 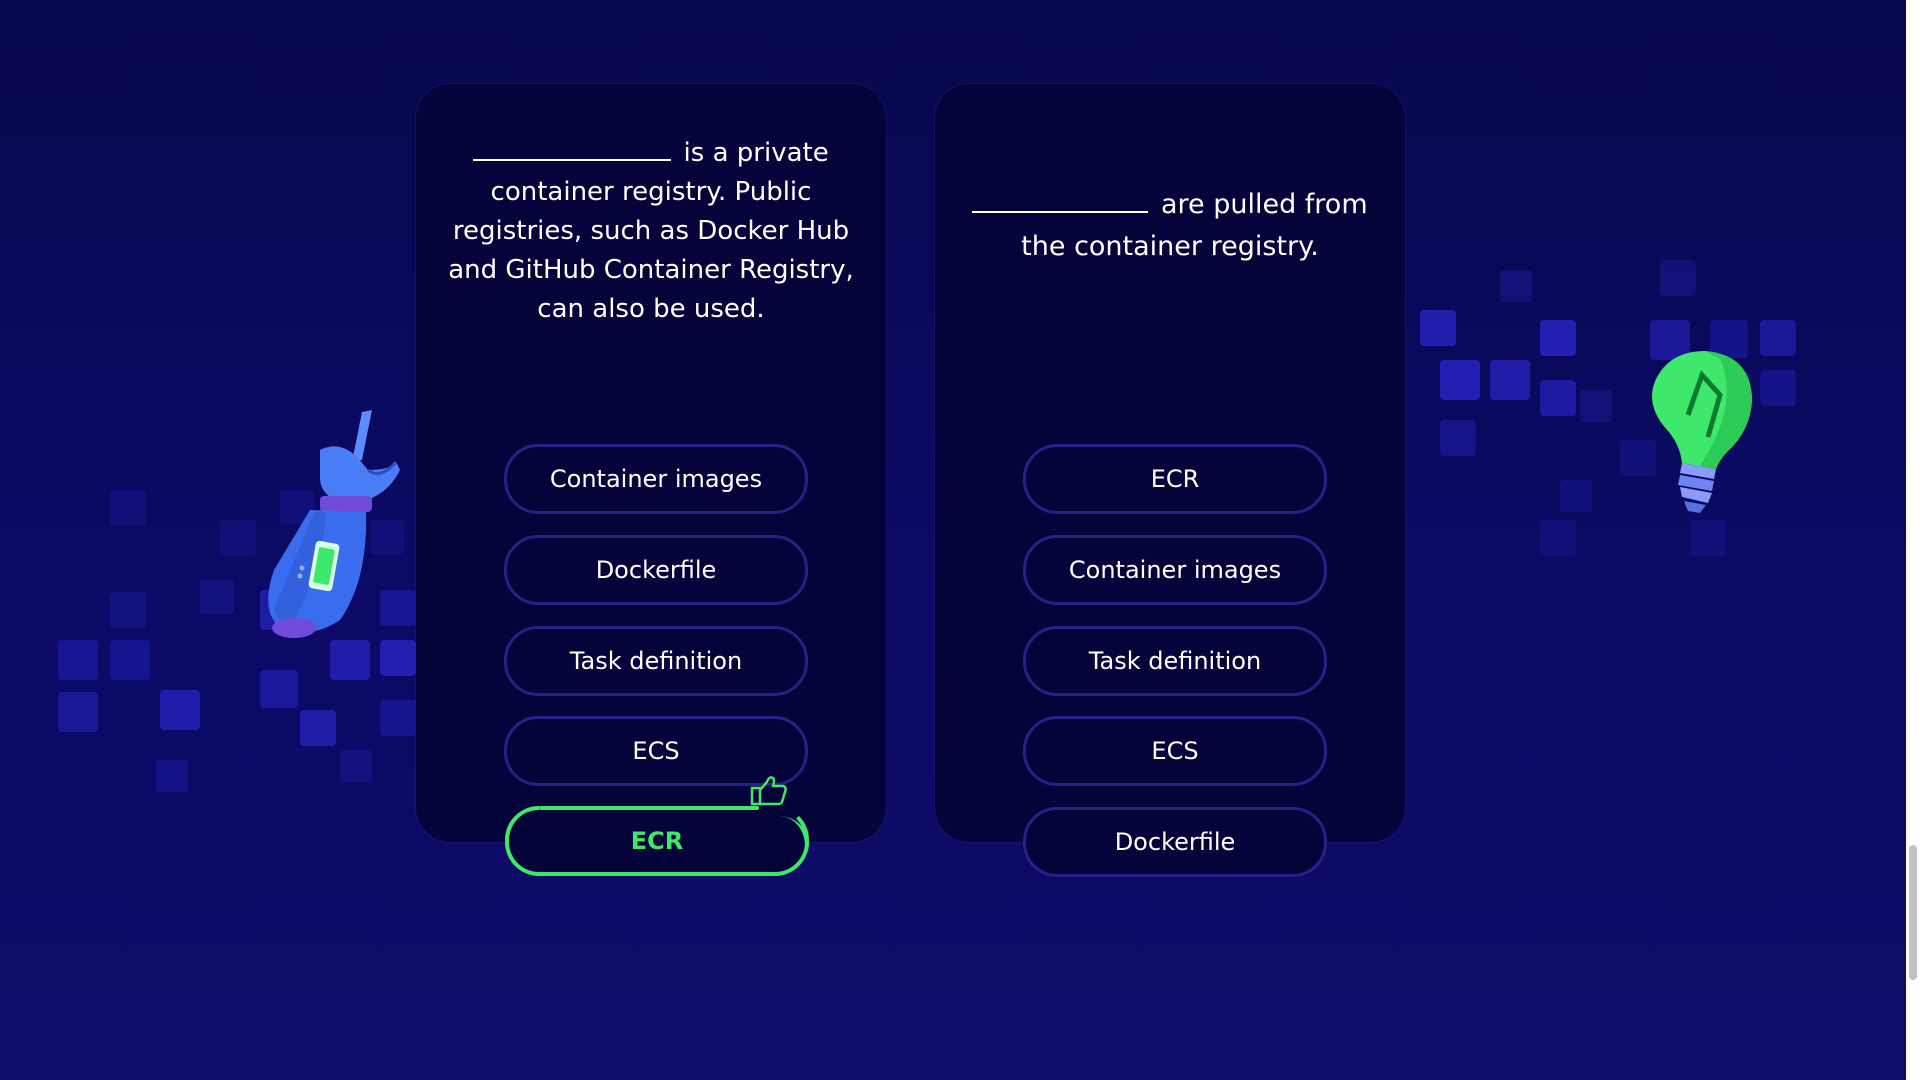 What do you see at coordinates (334, 524) in the screenshot?
I see `robot-arm-pointing-icon` at bounding box center [334, 524].